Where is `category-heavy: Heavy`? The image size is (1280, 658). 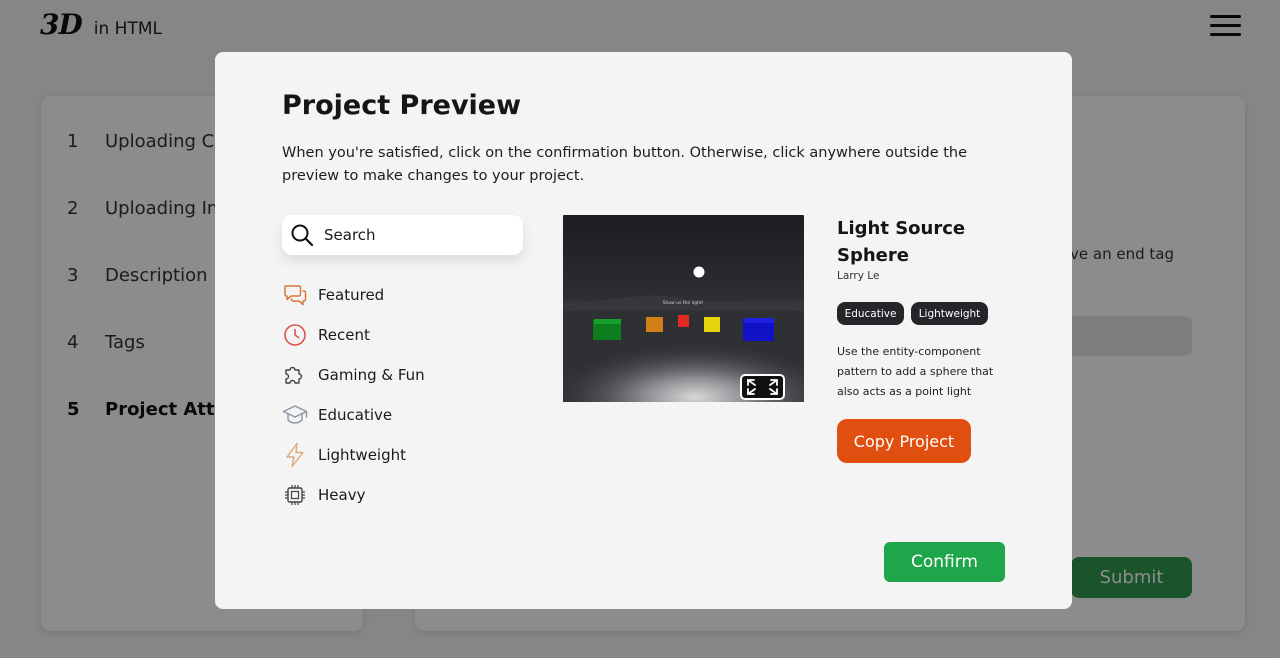 category-heavy: Heavy is located at coordinates (323, 495).